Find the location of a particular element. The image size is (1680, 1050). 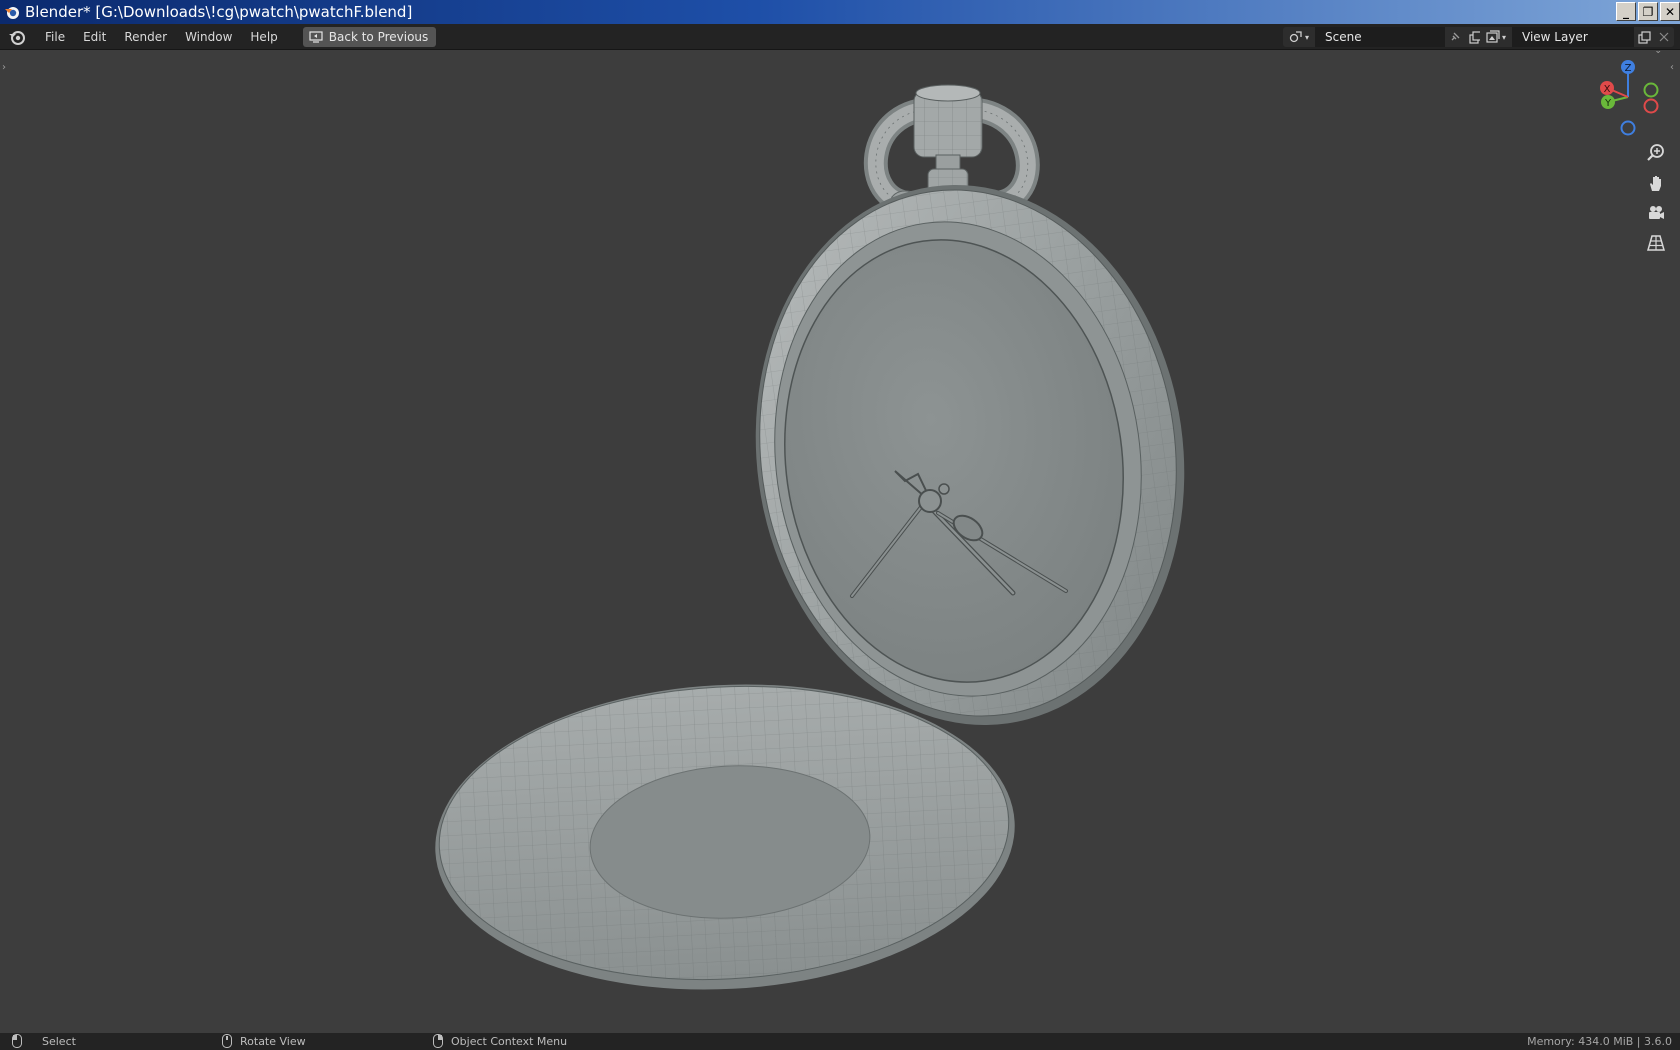

close-icon is located at coordinates (1664, 37).